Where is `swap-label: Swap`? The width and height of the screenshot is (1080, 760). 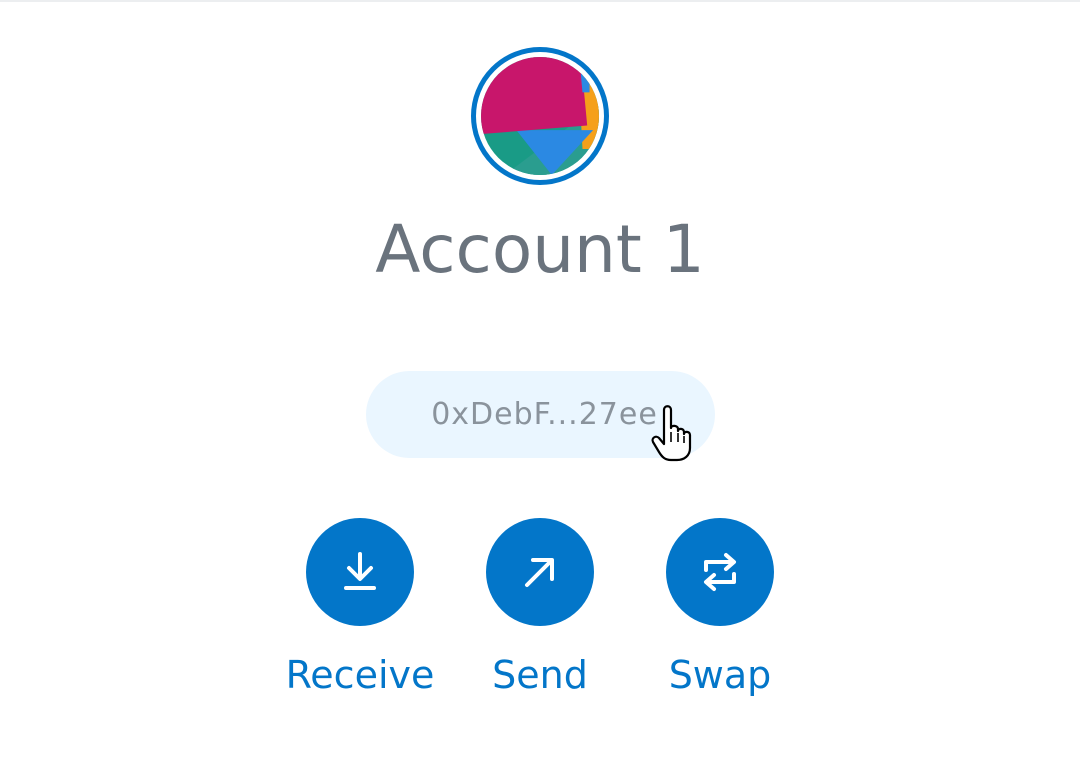
swap-label: Swap is located at coordinates (720, 675).